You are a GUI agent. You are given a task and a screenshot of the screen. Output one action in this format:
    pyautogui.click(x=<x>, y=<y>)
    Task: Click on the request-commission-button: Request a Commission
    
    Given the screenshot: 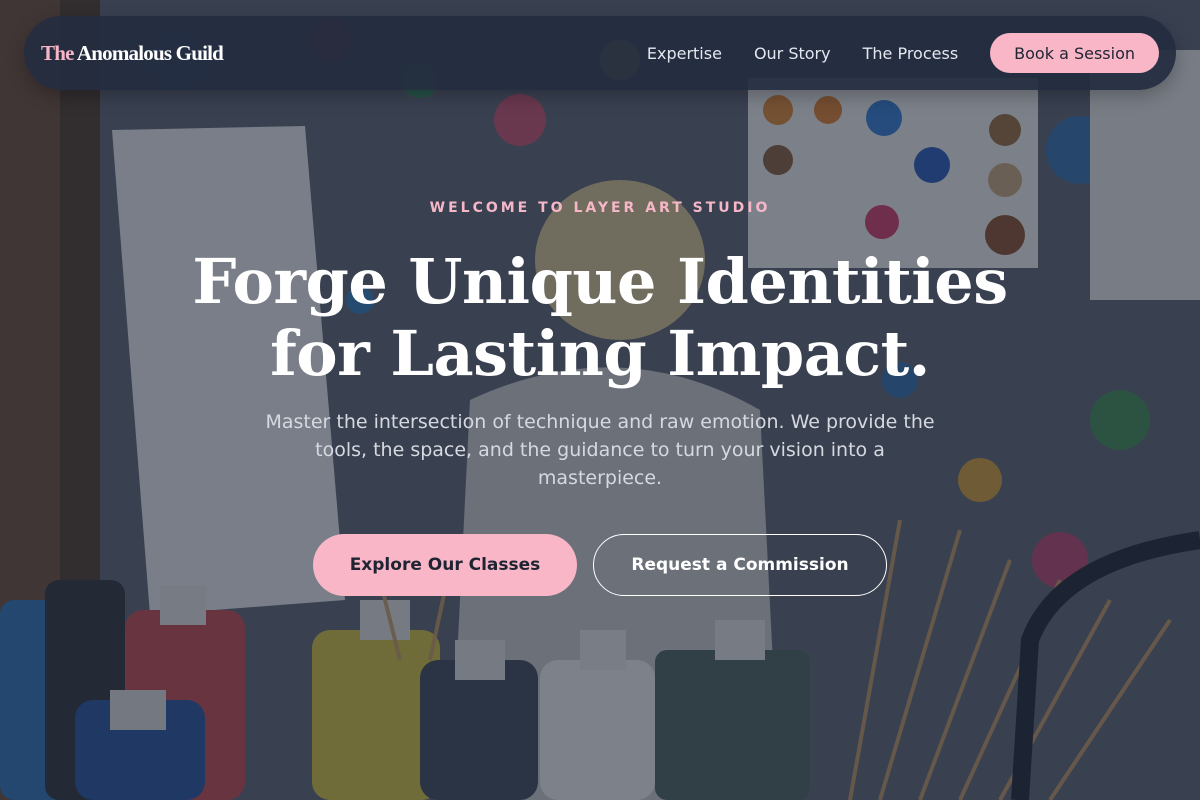 What is the action you would take?
    pyautogui.click(x=740, y=565)
    